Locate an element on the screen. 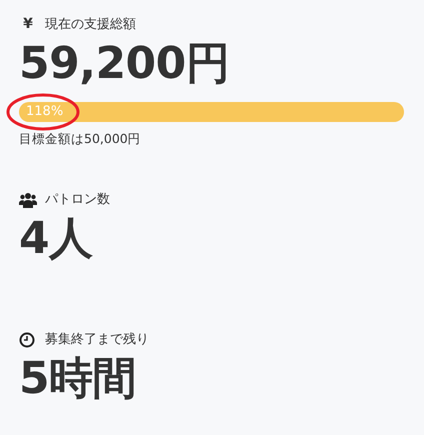 The image size is (424, 435). stat-value: 5時間 is located at coordinates (78, 379).